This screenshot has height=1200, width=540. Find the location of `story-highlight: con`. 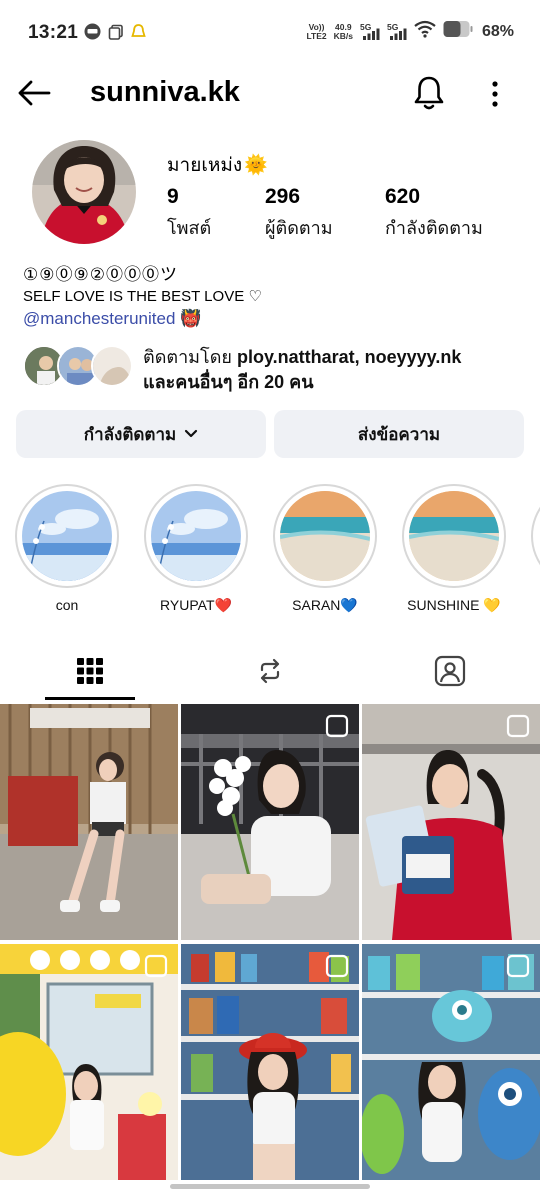

story-highlight: con is located at coordinates (67, 548).